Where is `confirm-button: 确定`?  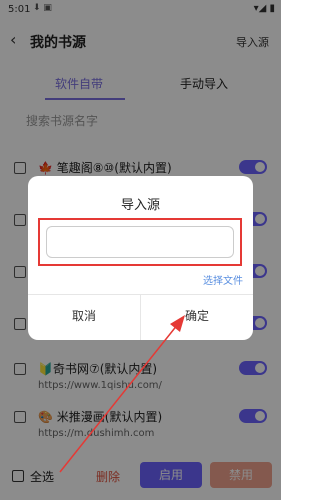
confirm-button: 确定 is located at coordinates (197, 315).